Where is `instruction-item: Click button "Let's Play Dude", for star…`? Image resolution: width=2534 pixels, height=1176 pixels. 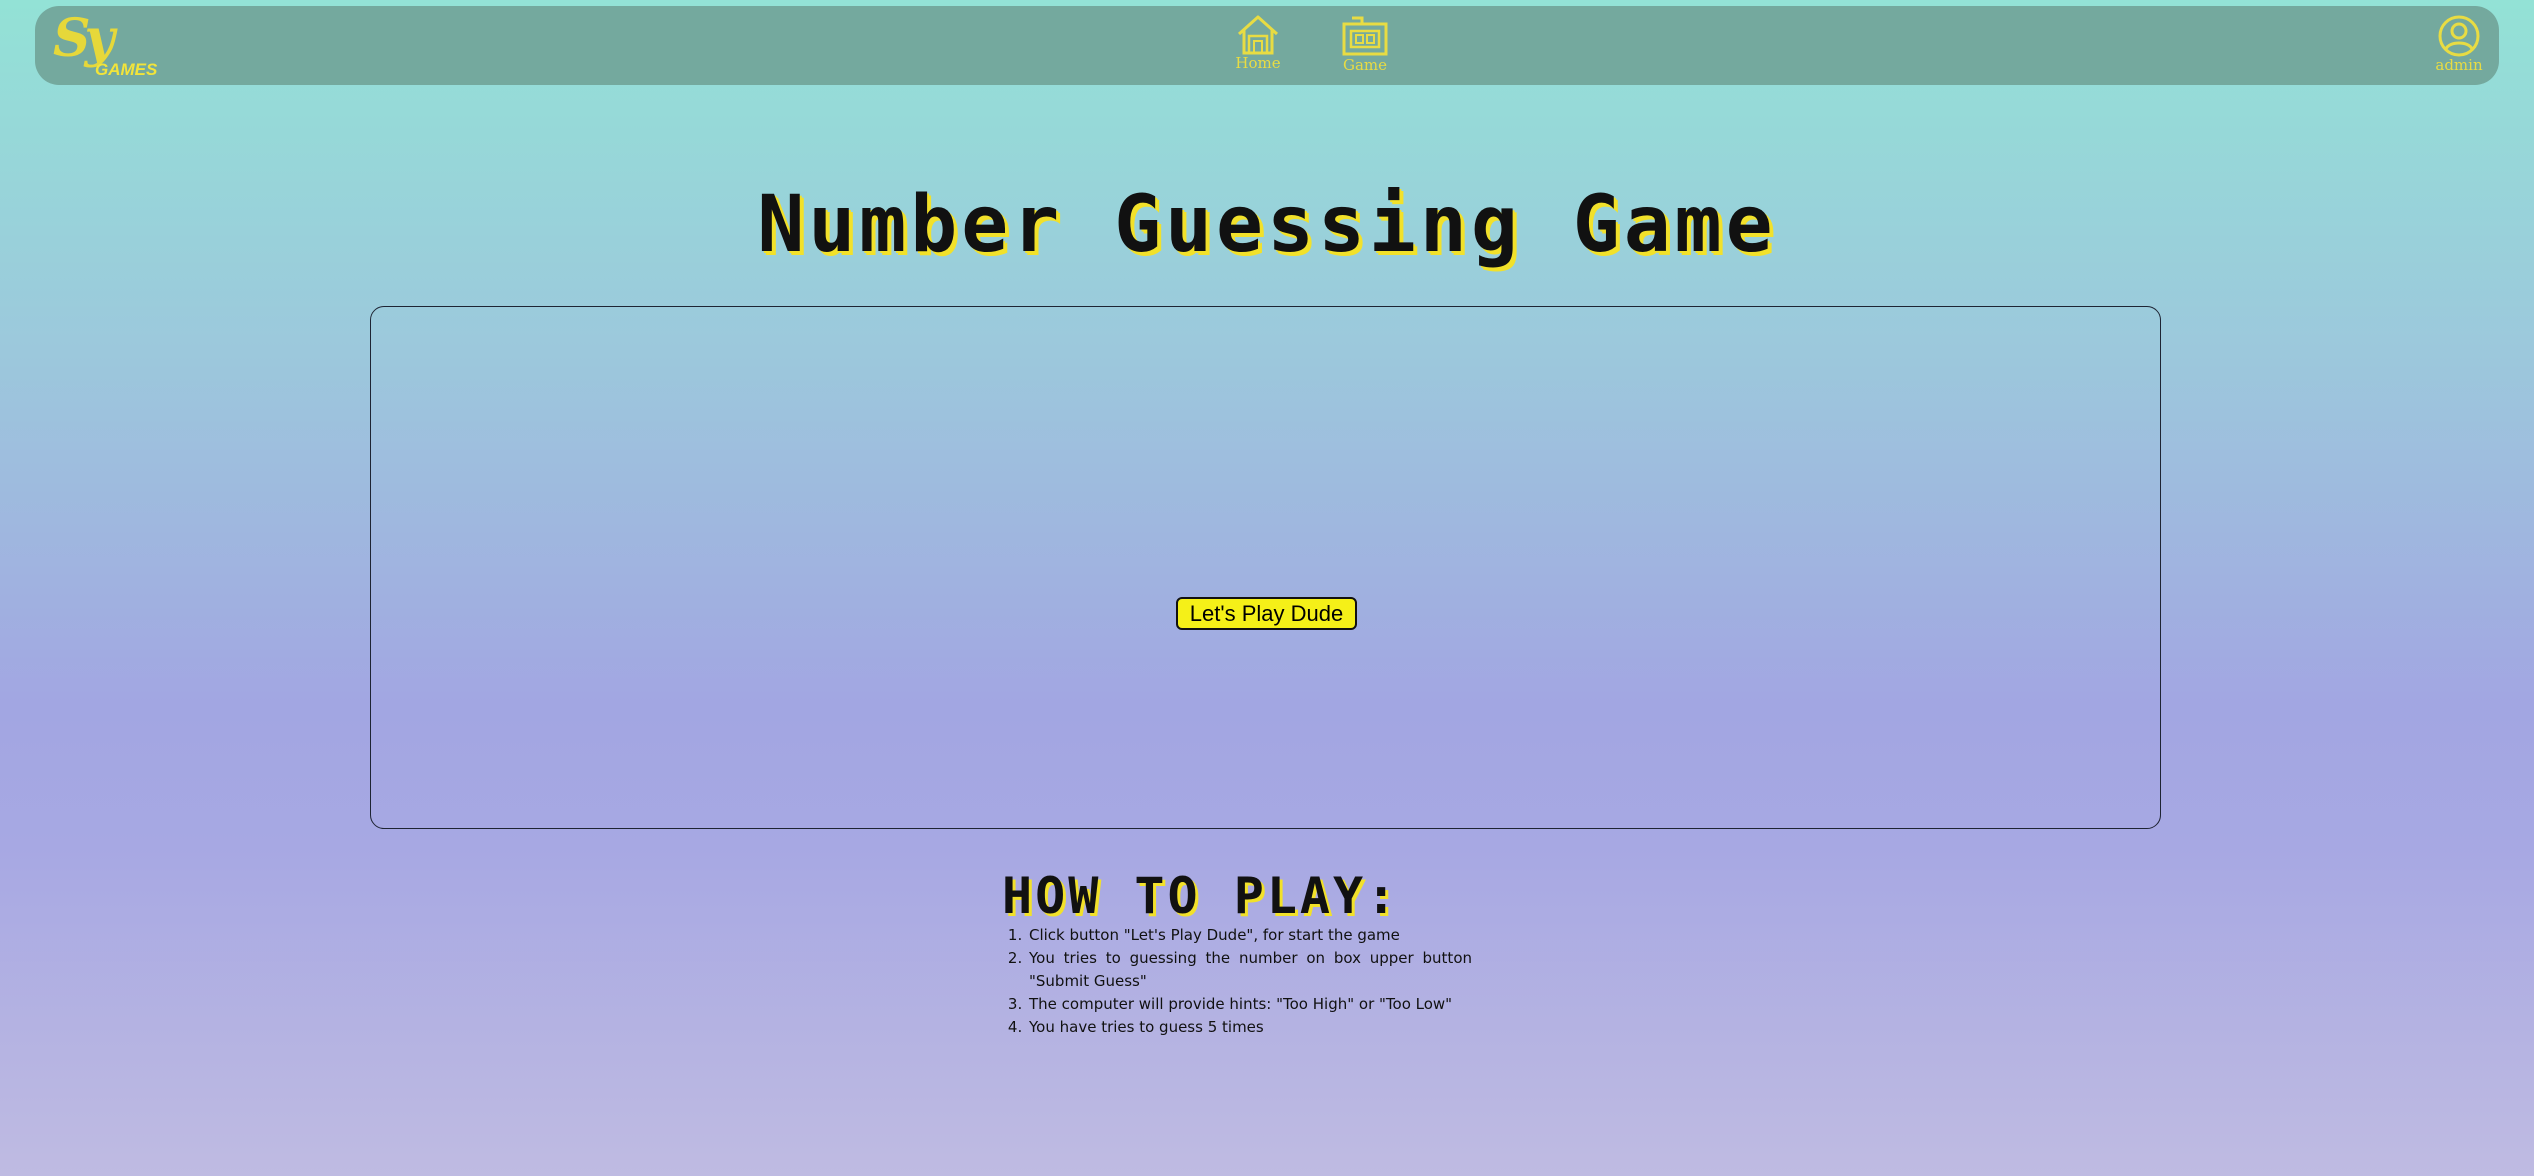
instruction-item: Click button "Let's Play Dude", for star… is located at coordinates (1249, 935).